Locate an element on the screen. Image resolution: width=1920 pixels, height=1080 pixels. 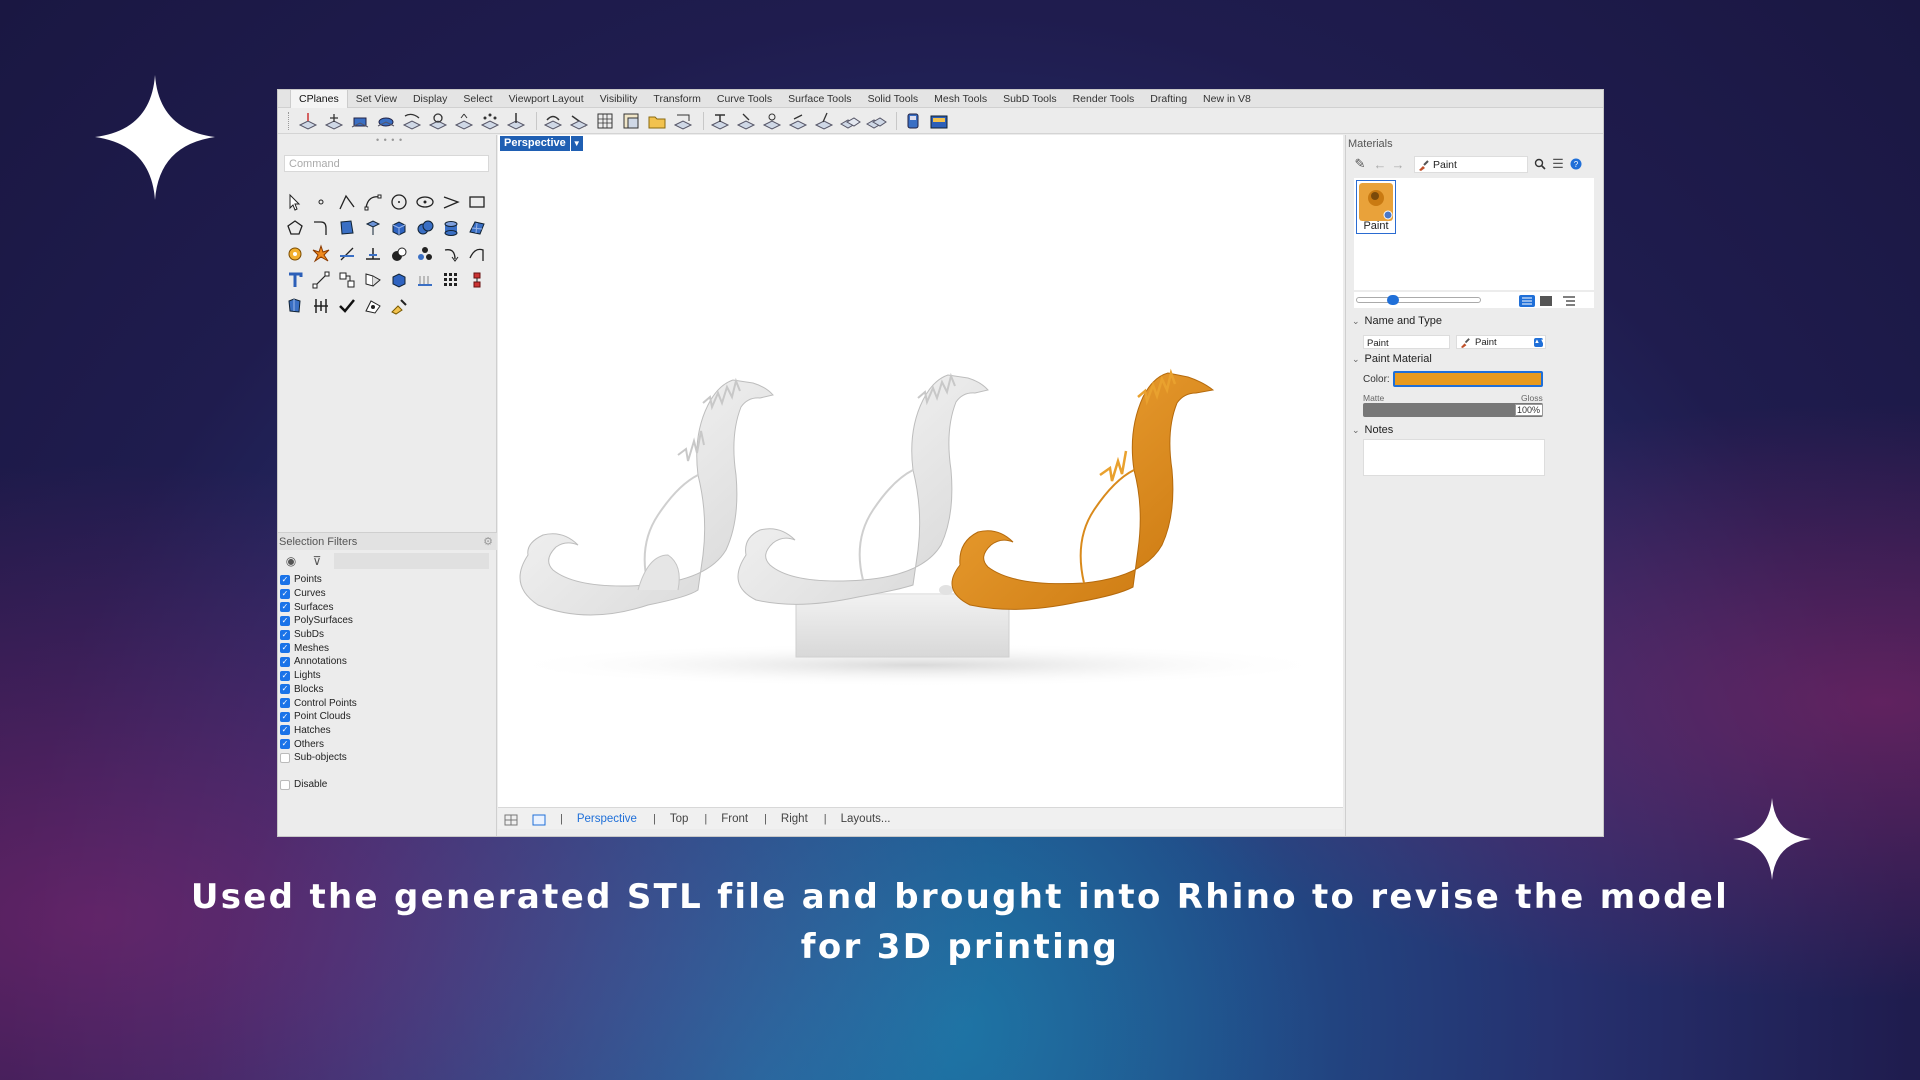
viewport-name: Perspective is located at coordinates (535, 143).